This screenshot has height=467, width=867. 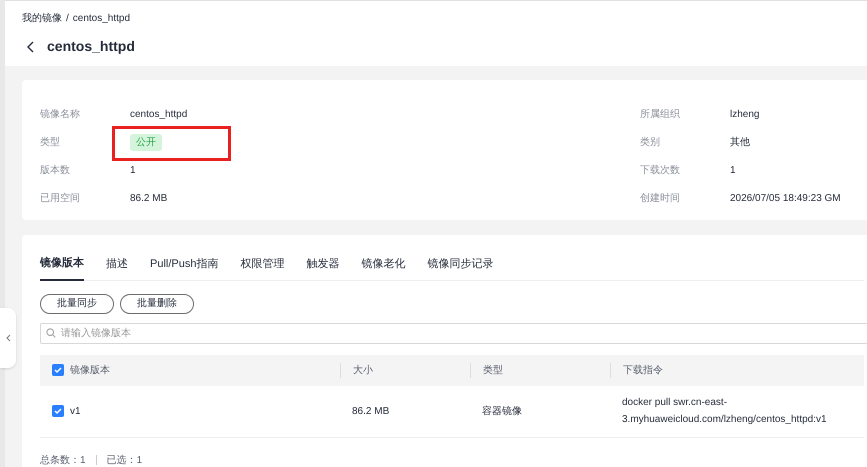 I want to click on tab: 镜像版本, so click(x=62, y=267).